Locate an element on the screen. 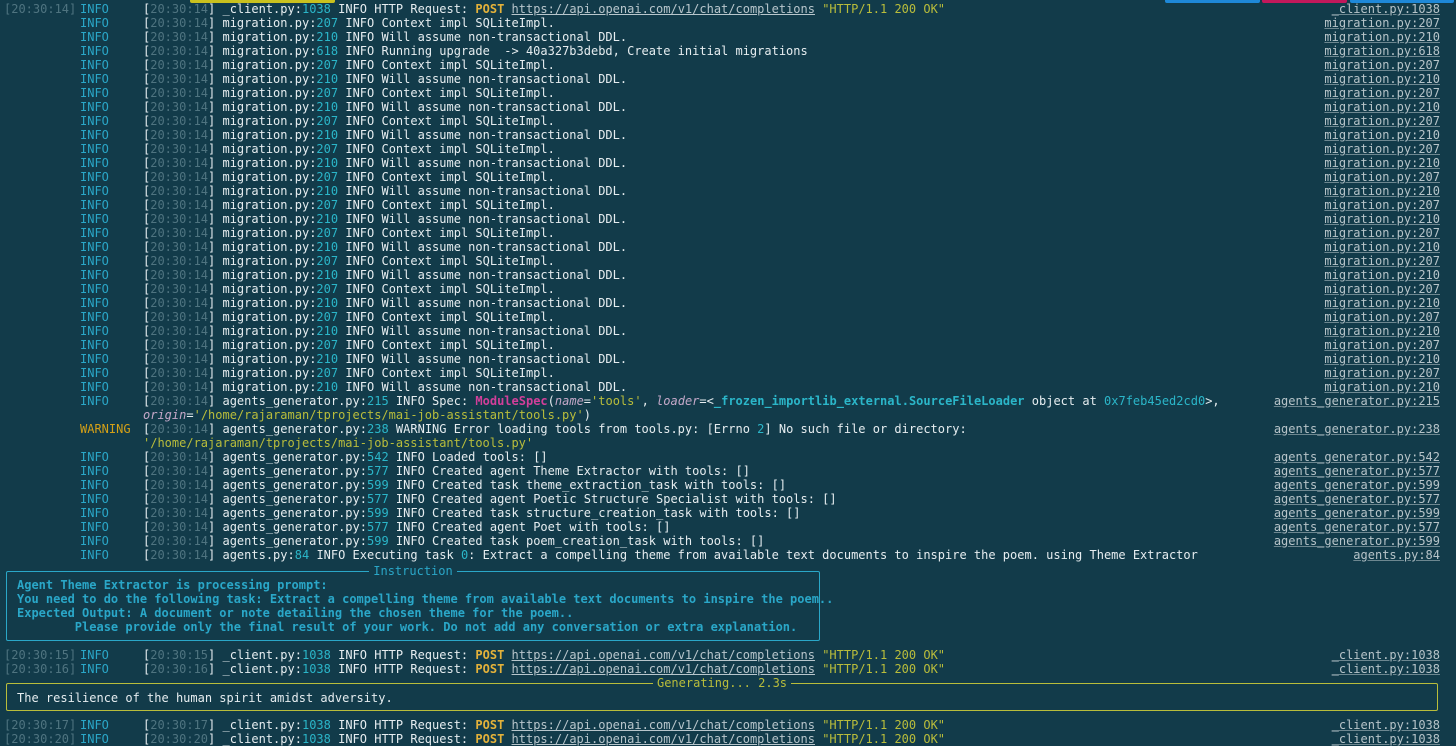 This screenshot has height=746, width=1456. source-location-link: agents_generator.py:542 is located at coordinates (1357, 457).